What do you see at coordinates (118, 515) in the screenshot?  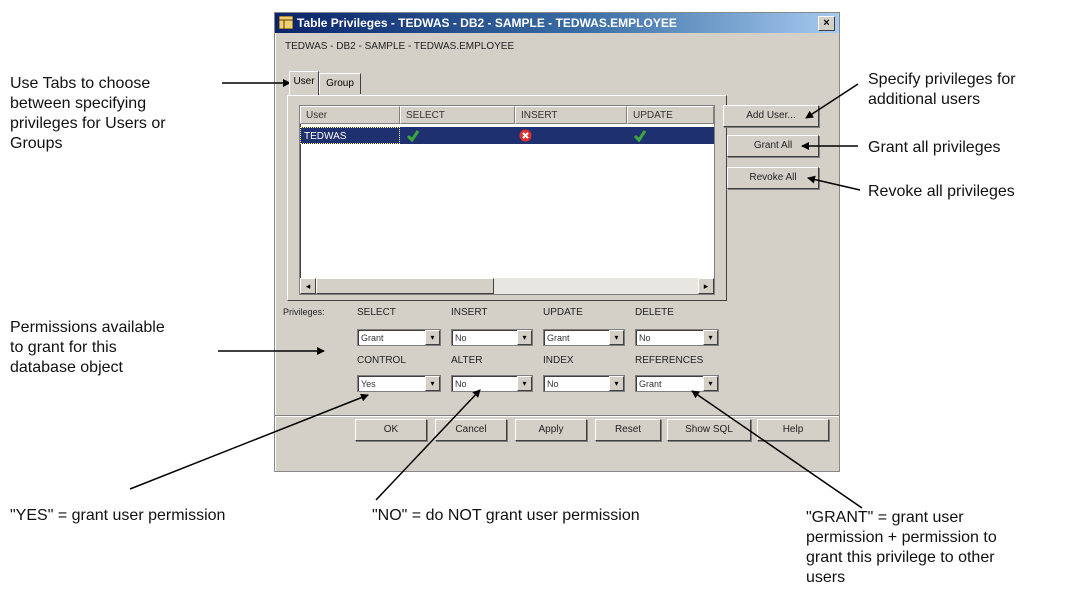 I see `yes-annotation: "YES" = grant user permission` at bounding box center [118, 515].